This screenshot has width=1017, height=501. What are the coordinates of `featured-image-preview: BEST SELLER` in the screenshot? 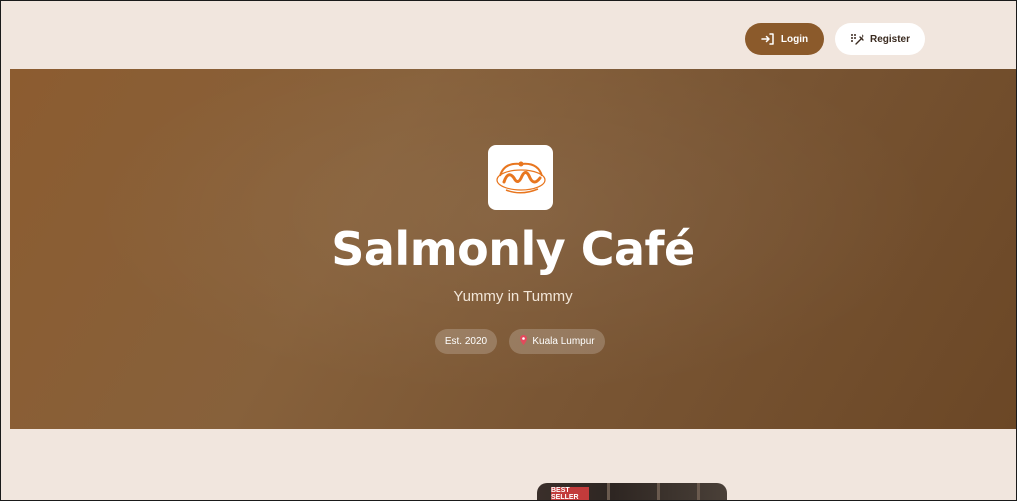 It's located at (632, 491).